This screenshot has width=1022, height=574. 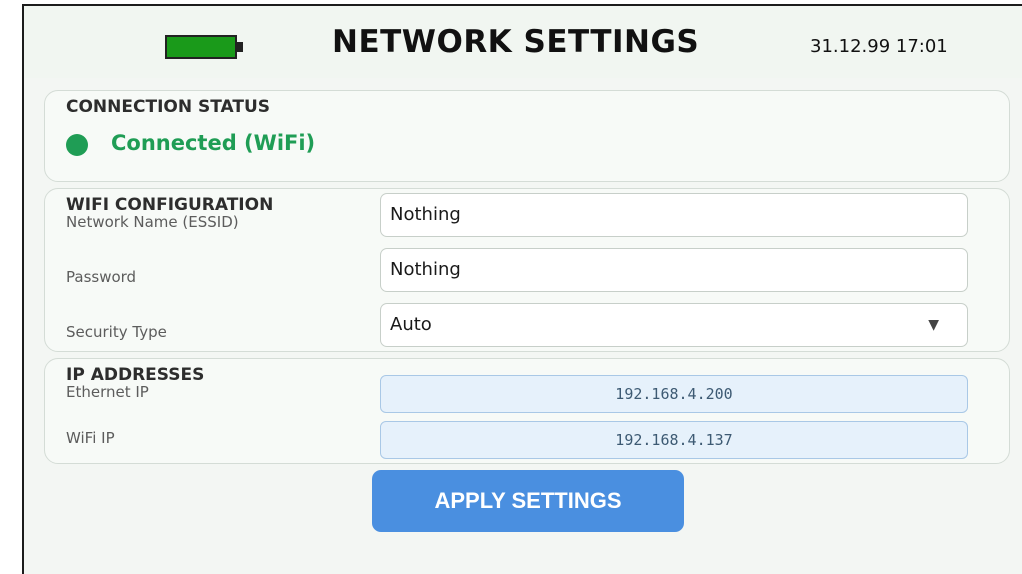 What do you see at coordinates (674, 270) in the screenshot?
I see `password-field: Nothing` at bounding box center [674, 270].